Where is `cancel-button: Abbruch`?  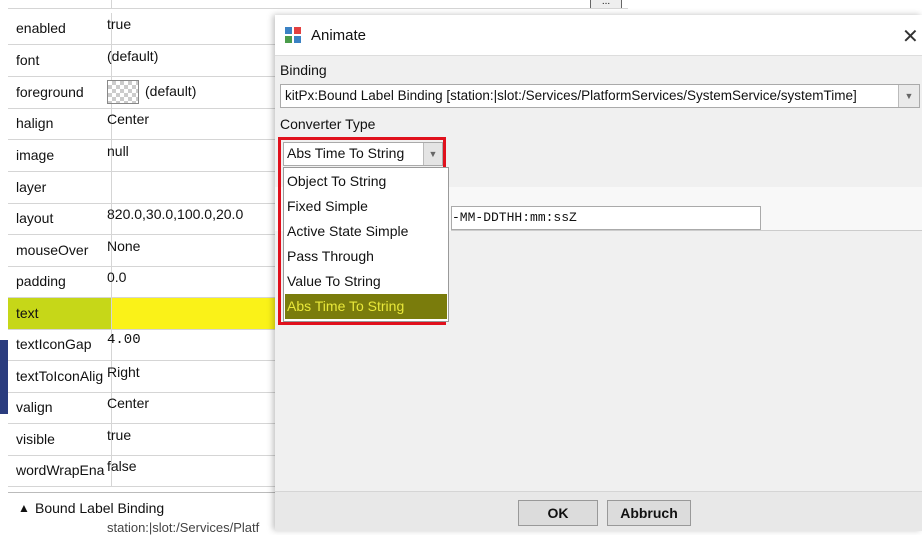
cancel-button: Abbruch is located at coordinates (649, 513).